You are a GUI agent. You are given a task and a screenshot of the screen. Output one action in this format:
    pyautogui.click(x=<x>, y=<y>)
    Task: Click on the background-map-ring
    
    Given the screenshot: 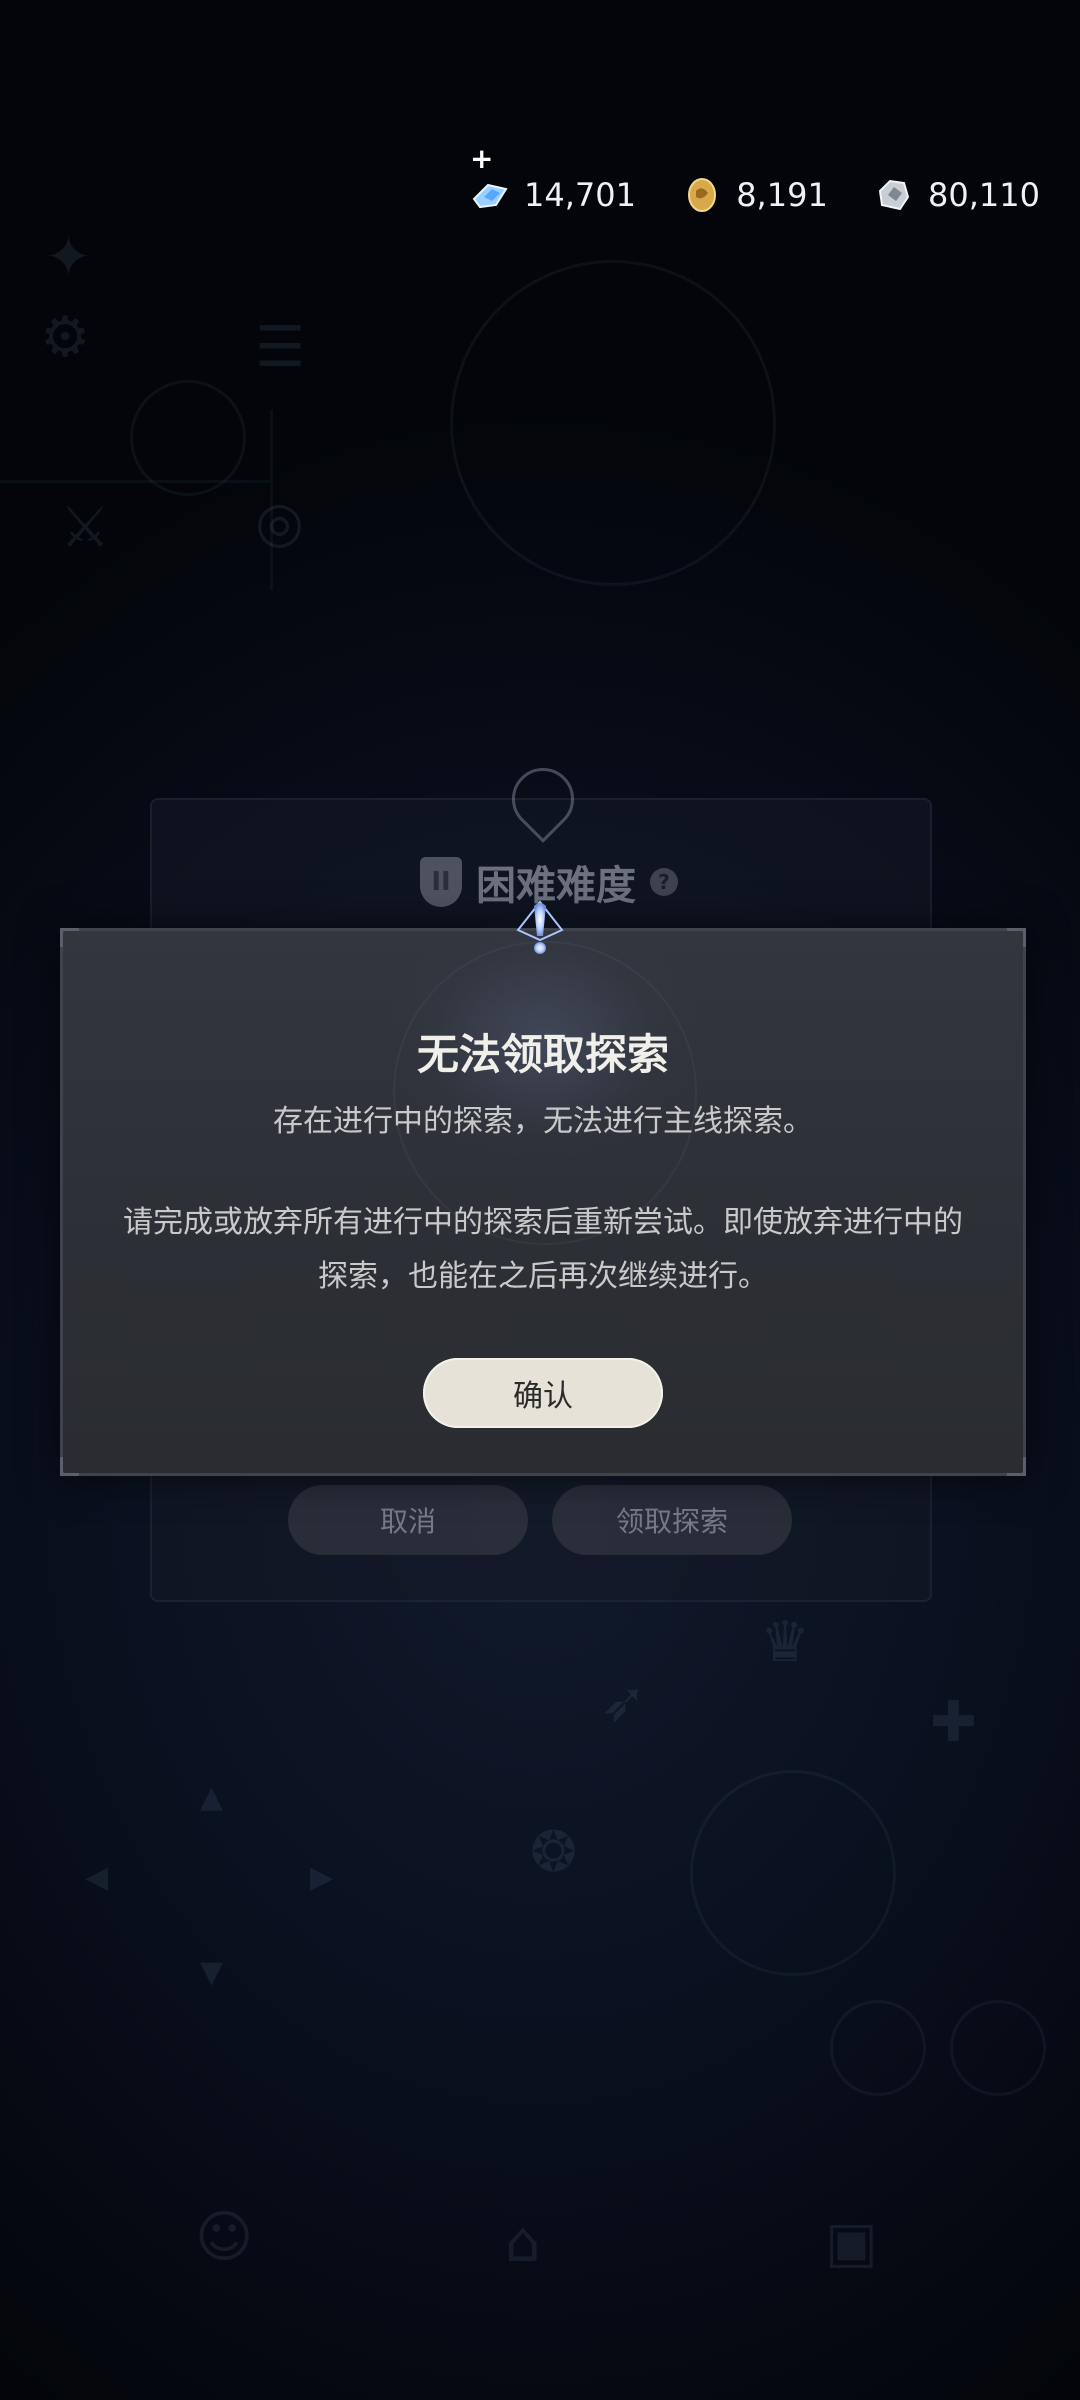 What is the action you would take?
    pyautogui.click(x=613, y=423)
    